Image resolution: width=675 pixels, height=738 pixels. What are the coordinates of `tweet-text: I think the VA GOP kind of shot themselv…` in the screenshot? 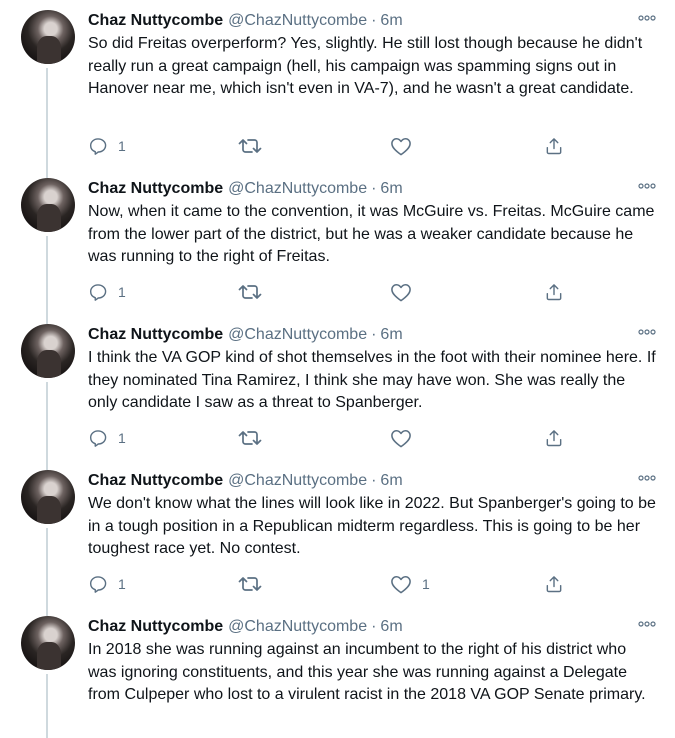 It's located at (372, 380).